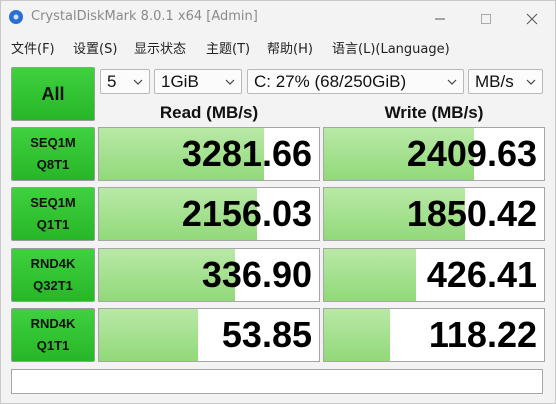 The image size is (556, 404). Describe the element at coordinates (330, 81) in the screenshot. I see `drive-value: C: 27% (68/250GiB)` at that location.